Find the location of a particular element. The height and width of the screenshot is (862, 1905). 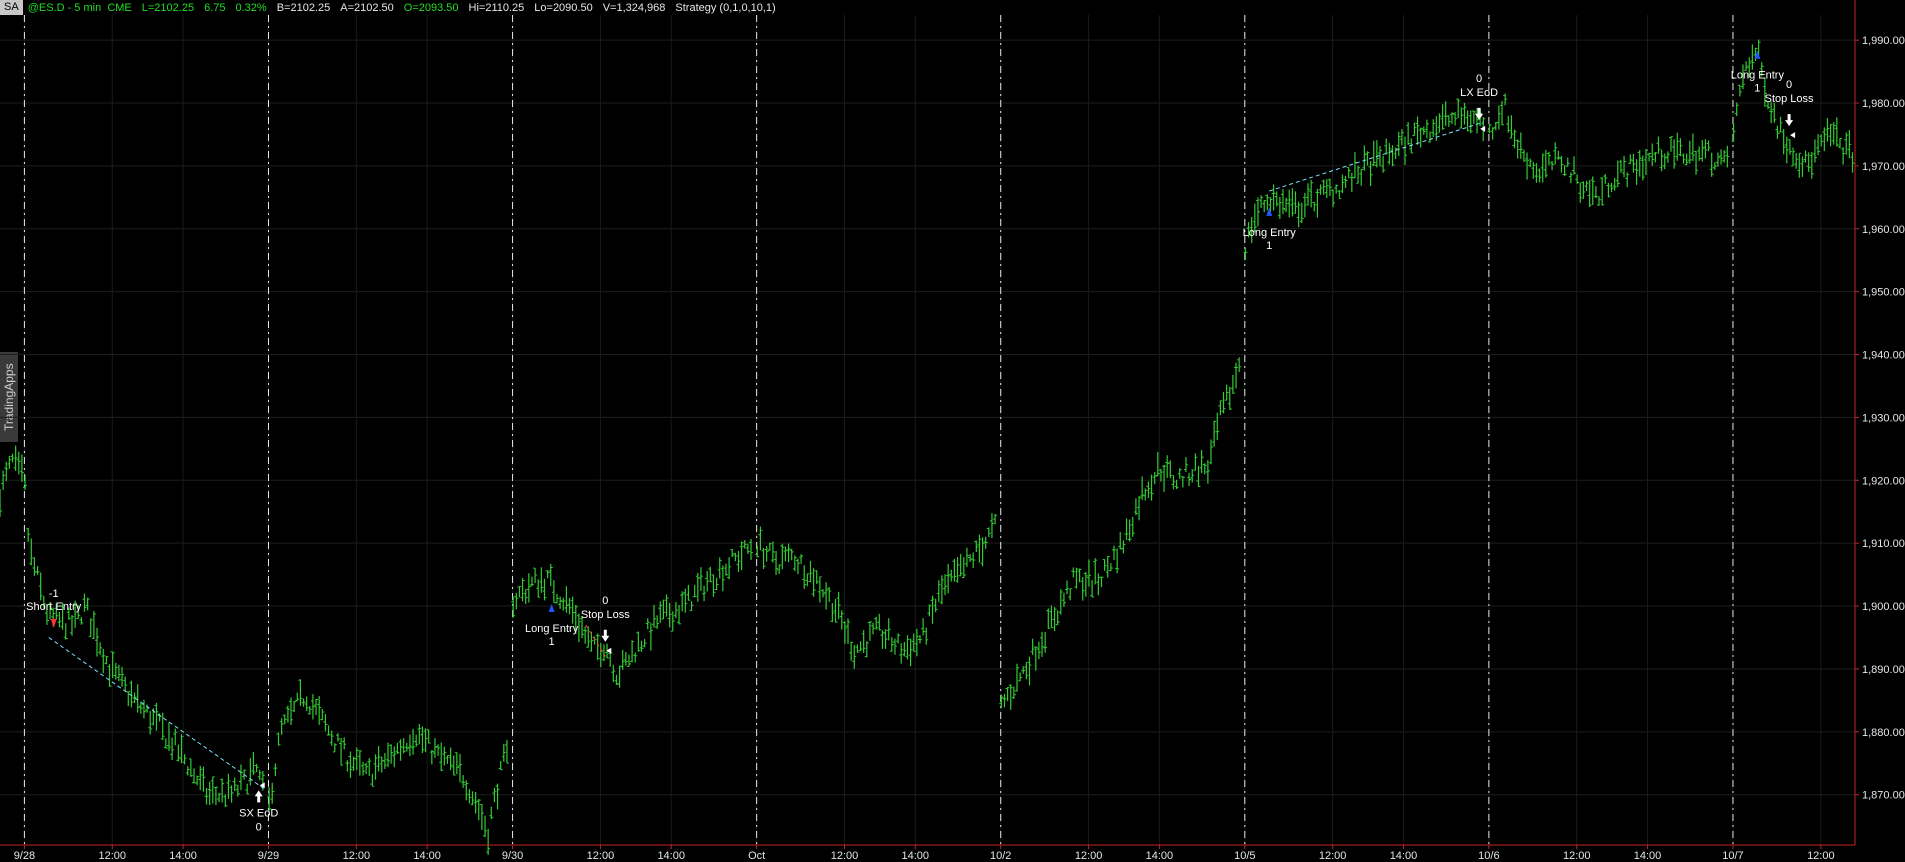

trade-annotation-long: Long Entry1 is located at coordinates (1757, 72).